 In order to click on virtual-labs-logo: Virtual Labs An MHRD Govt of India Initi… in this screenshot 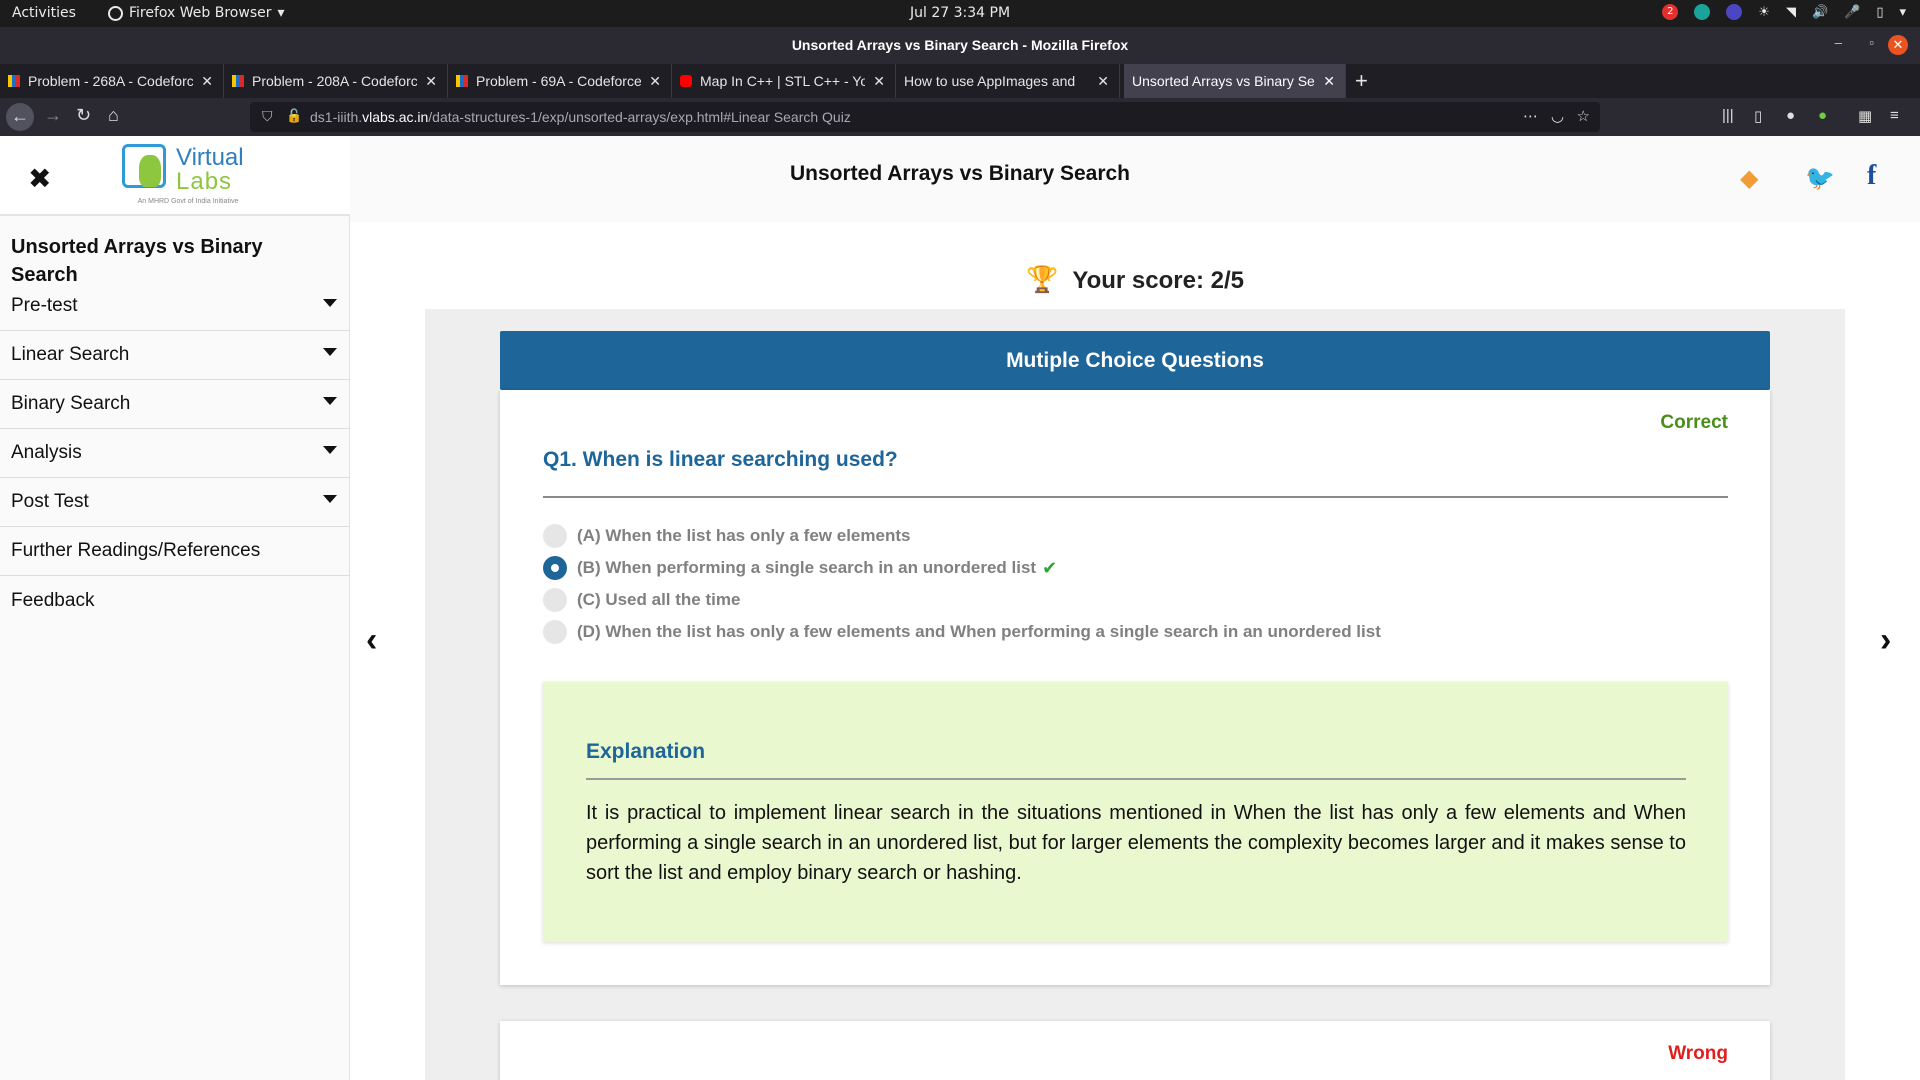, I will do `click(183, 175)`.